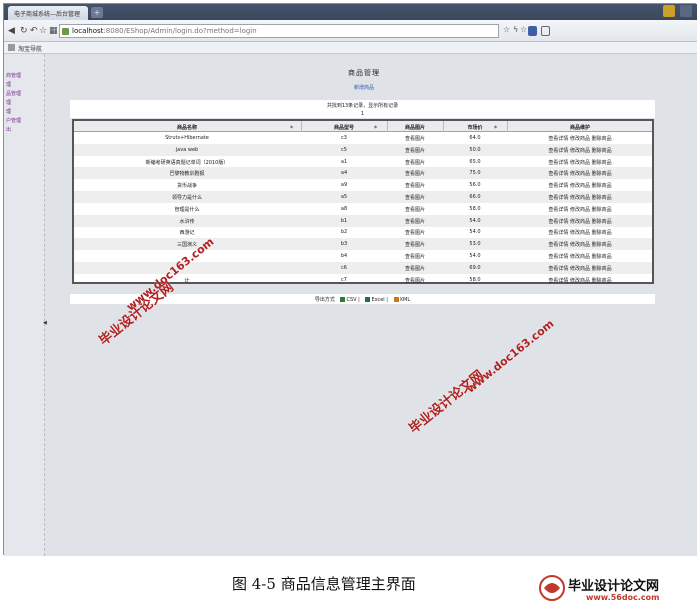  Describe the element at coordinates (415, 127) in the screenshot. I see `col-header-image: 商品图片` at that location.